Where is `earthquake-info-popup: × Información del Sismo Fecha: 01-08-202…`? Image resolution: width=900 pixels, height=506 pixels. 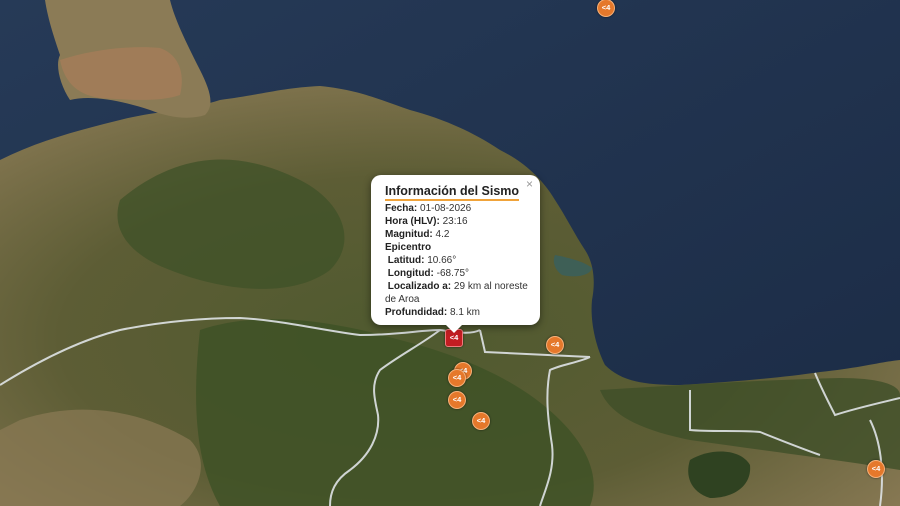
earthquake-info-popup: × Información del Sismo Fecha: 01-08-202… is located at coordinates (455, 254).